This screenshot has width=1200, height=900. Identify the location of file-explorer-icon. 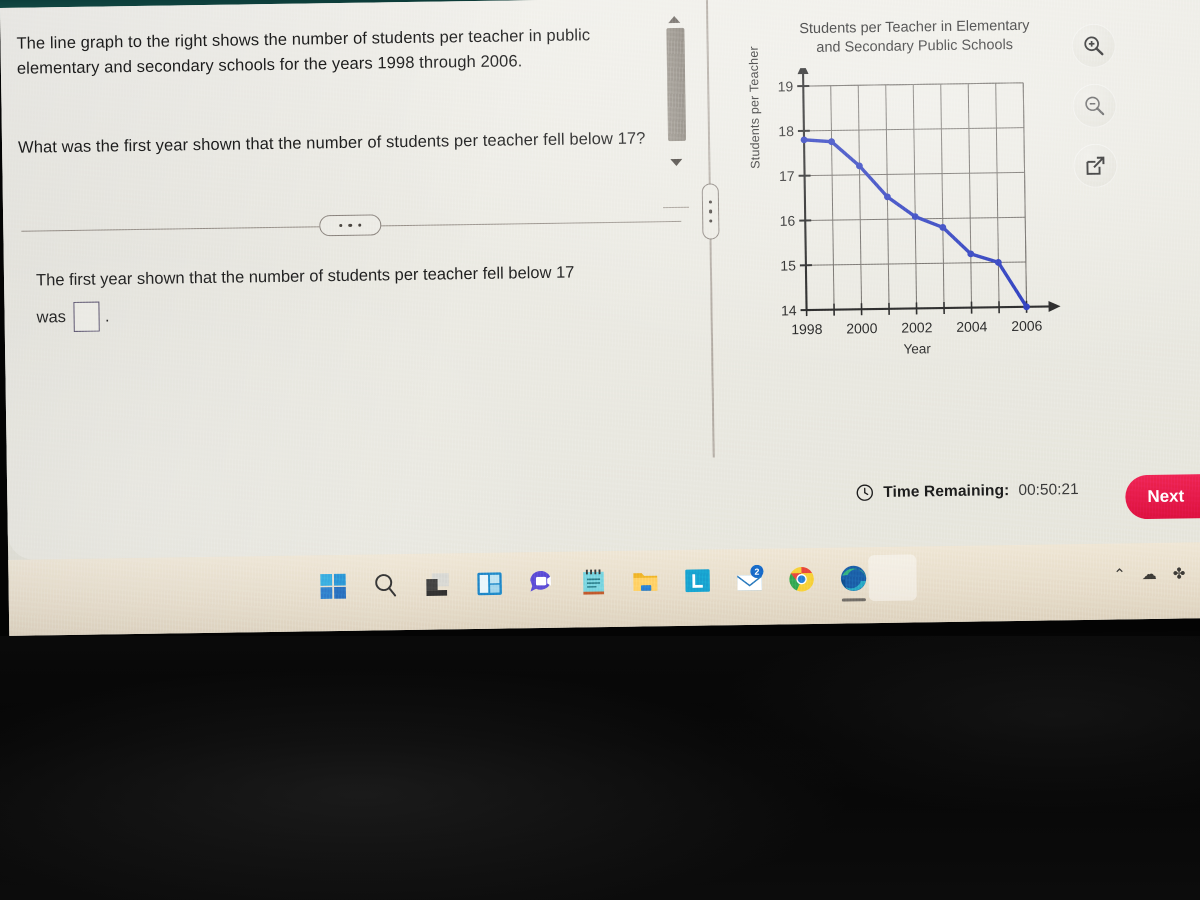
(645, 581).